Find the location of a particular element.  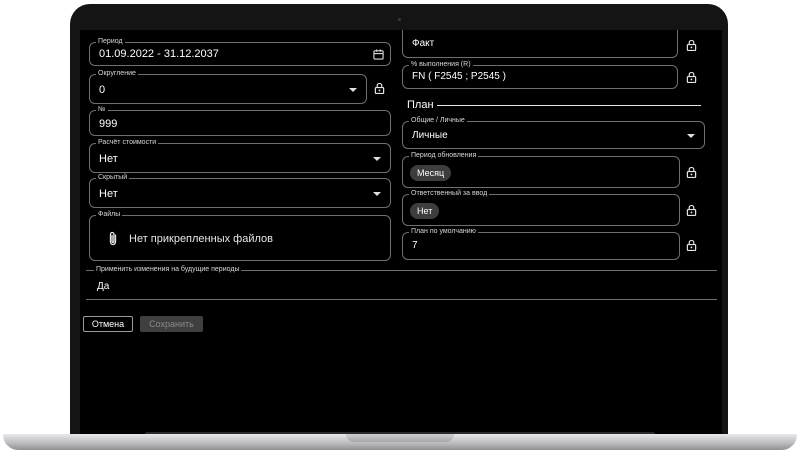

default-plan-label: План по умолчанию is located at coordinates (443, 232).